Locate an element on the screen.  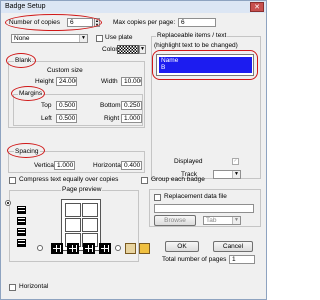
blank-highlight is located at coordinates (21, 60).